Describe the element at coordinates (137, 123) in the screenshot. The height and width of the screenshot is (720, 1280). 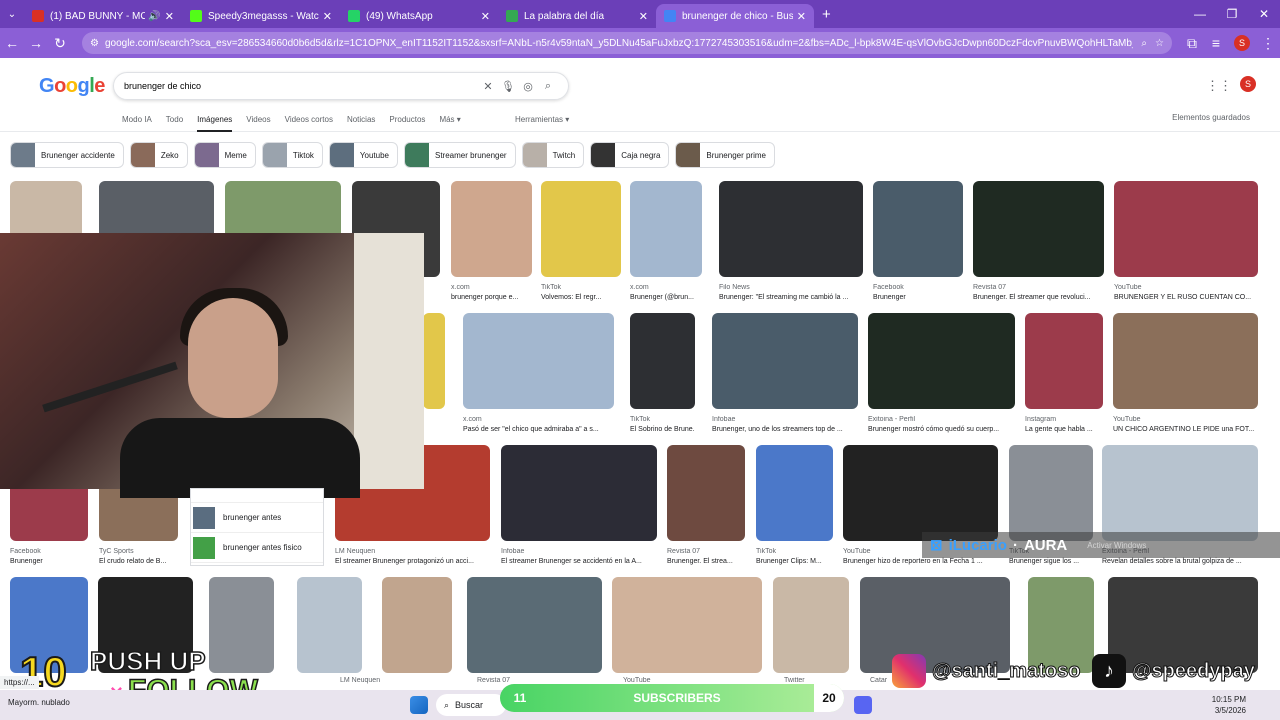
I see `tab-0: Modo IA` at that location.